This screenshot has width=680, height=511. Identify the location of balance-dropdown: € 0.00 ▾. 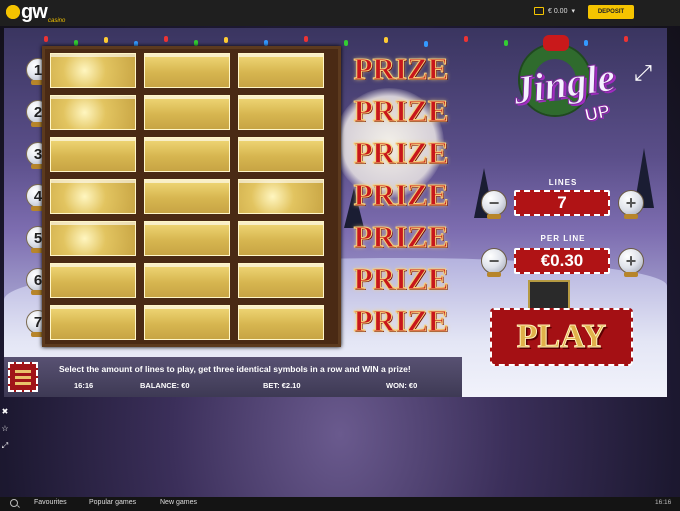
(554, 11).